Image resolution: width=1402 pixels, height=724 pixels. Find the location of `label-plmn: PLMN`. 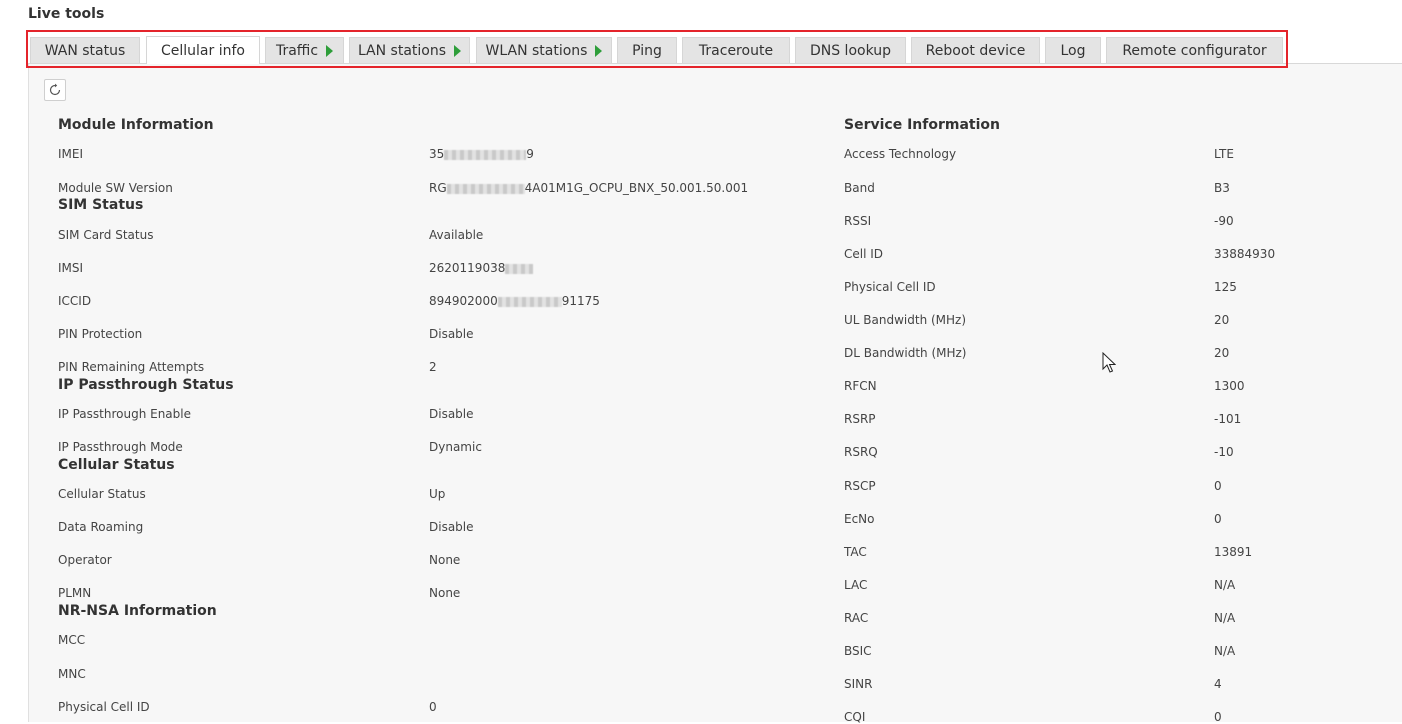

label-plmn: PLMN is located at coordinates (75, 593).